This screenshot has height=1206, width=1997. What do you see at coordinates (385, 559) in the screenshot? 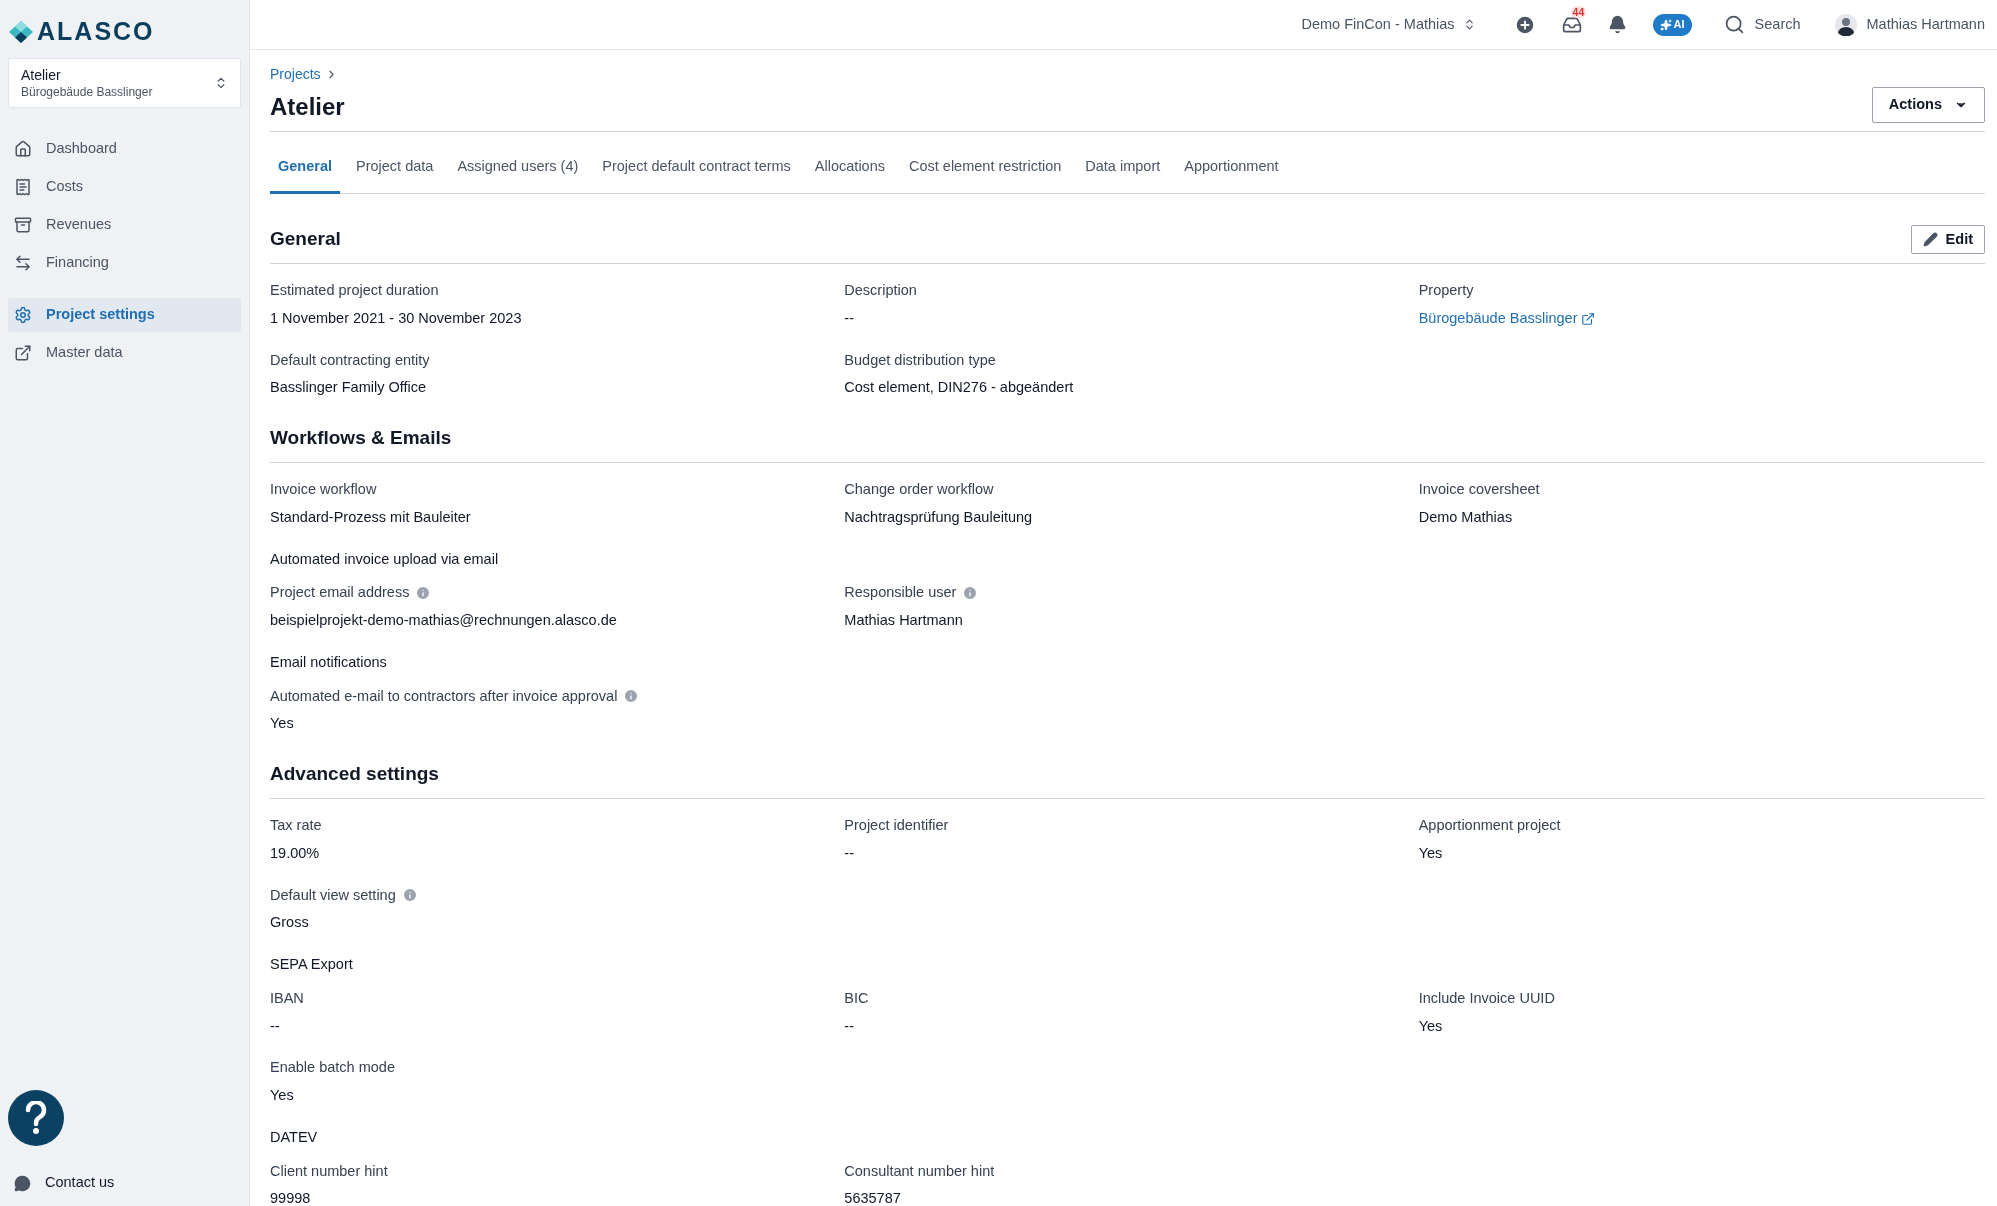
I see `subsection-heading: Automated invoice upload via email` at bounding box center [385, 559].